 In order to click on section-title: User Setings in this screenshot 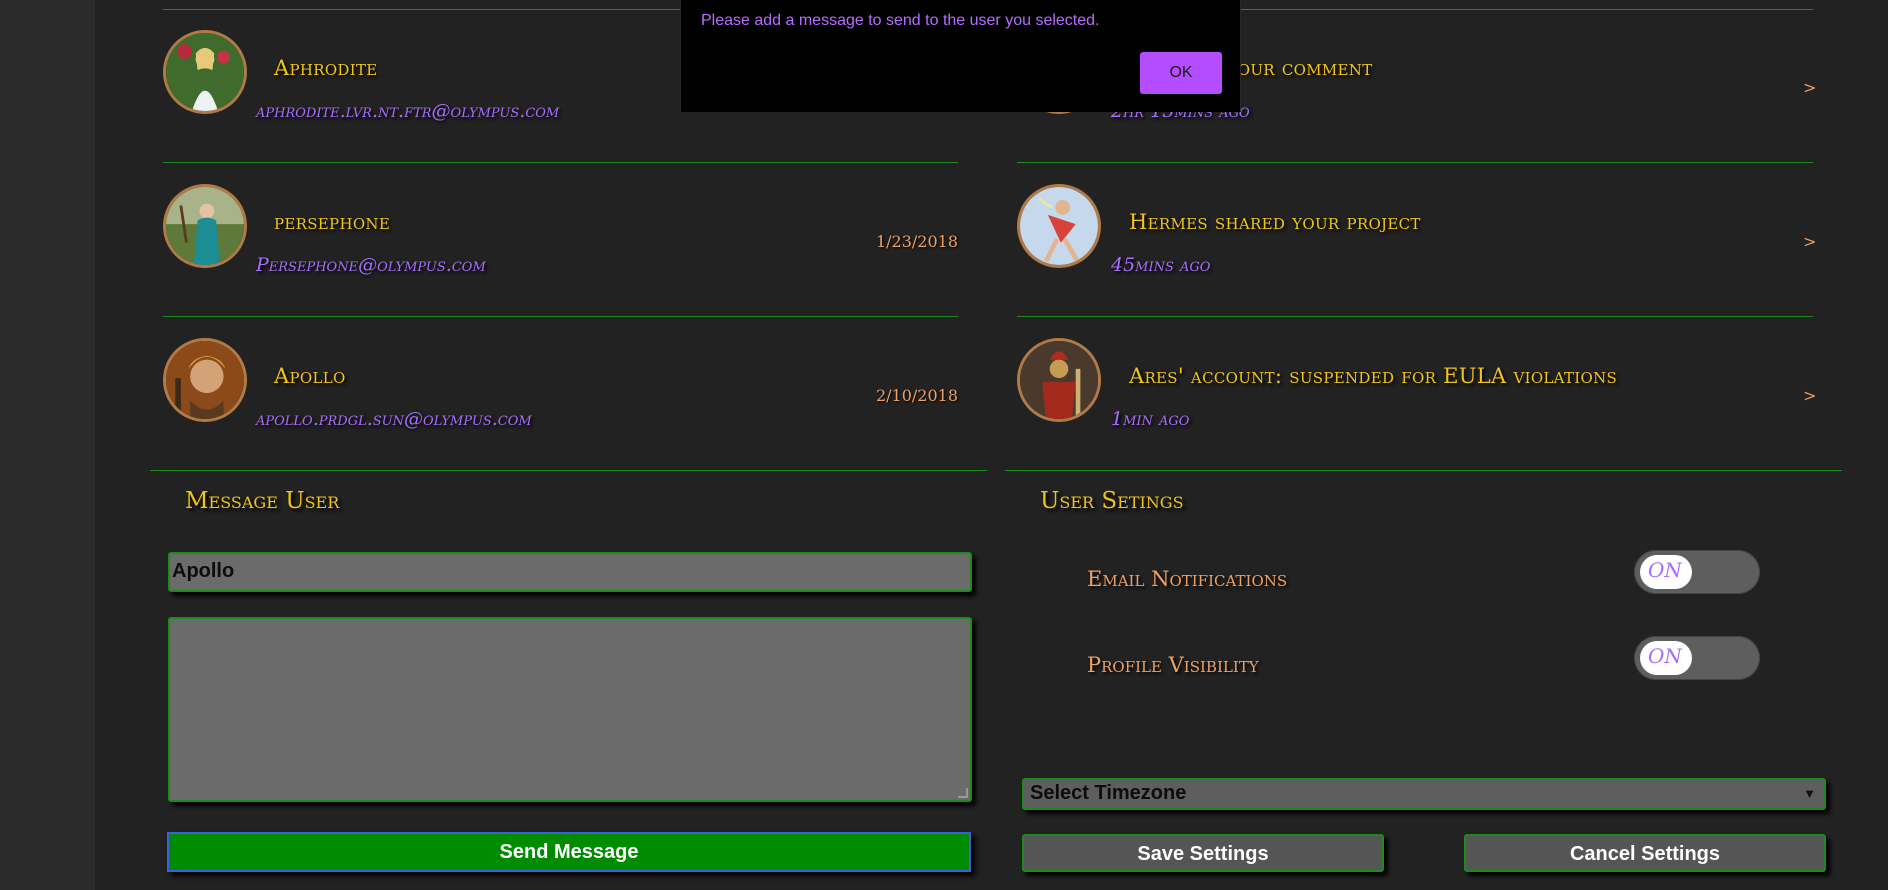, I will do `click(1112, 501)`.